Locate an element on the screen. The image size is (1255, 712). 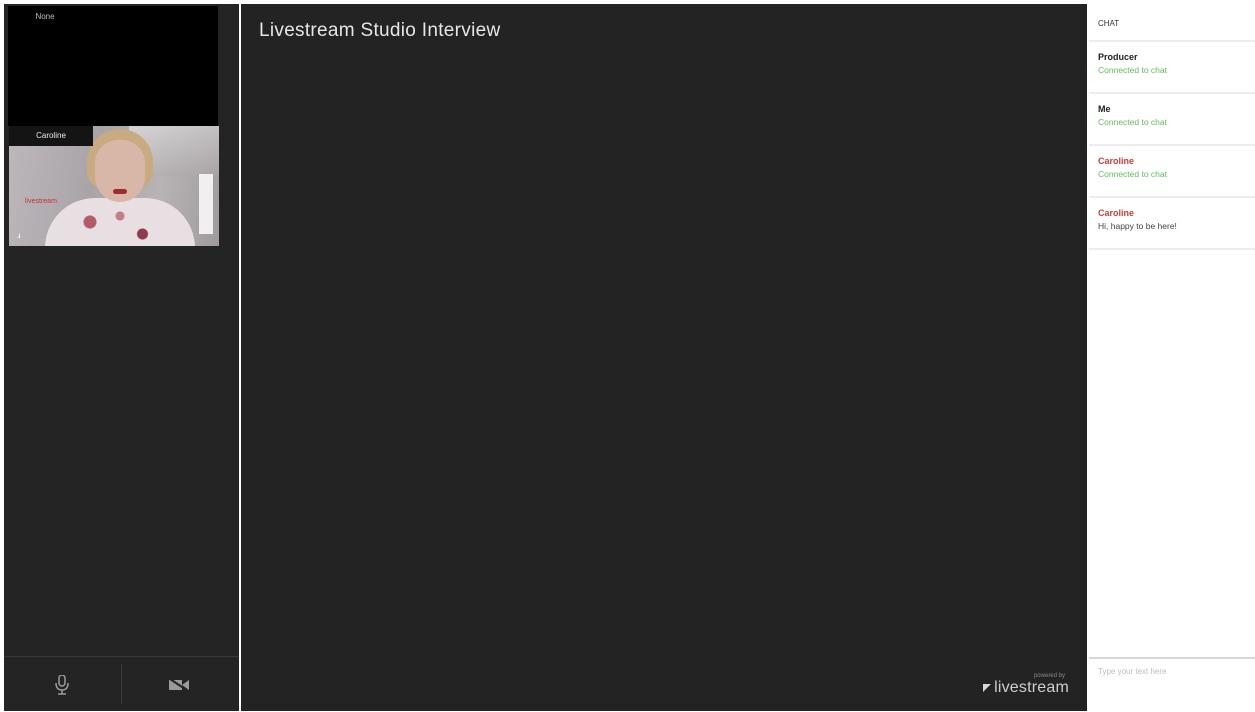
toggle-camera-button is located at coordinates (179, 685).